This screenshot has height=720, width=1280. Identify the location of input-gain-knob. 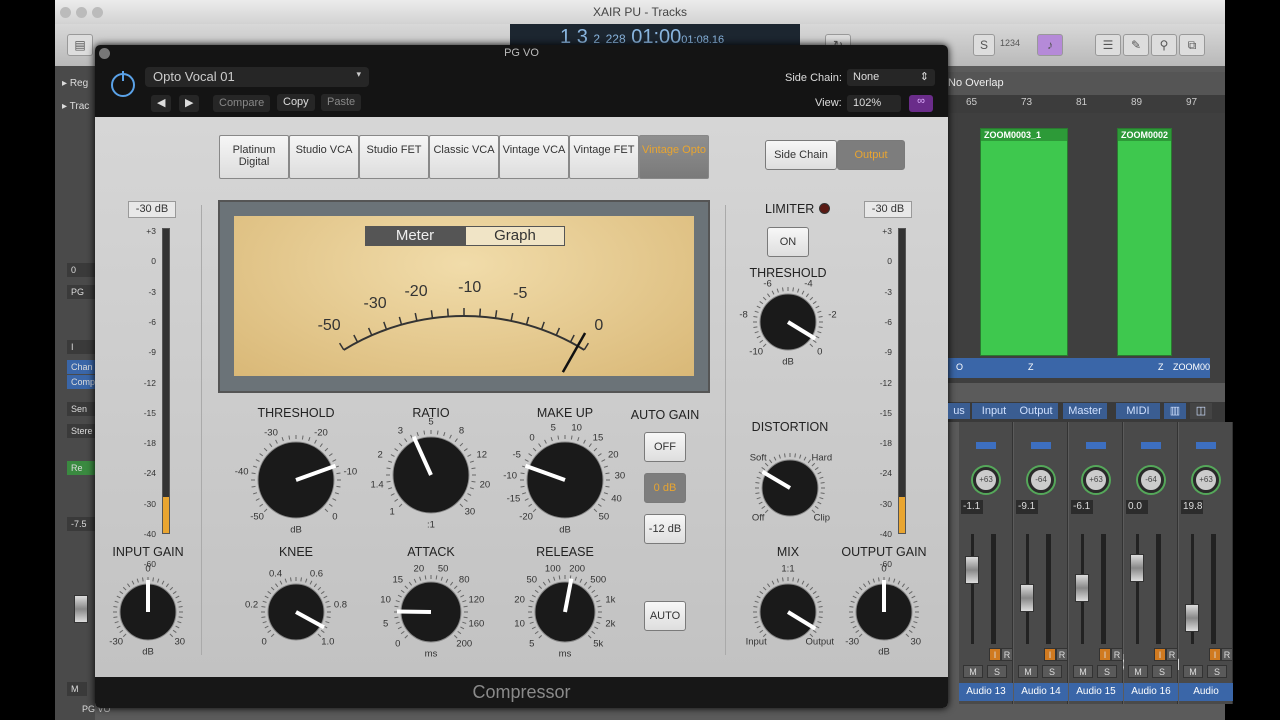
(148, 609).